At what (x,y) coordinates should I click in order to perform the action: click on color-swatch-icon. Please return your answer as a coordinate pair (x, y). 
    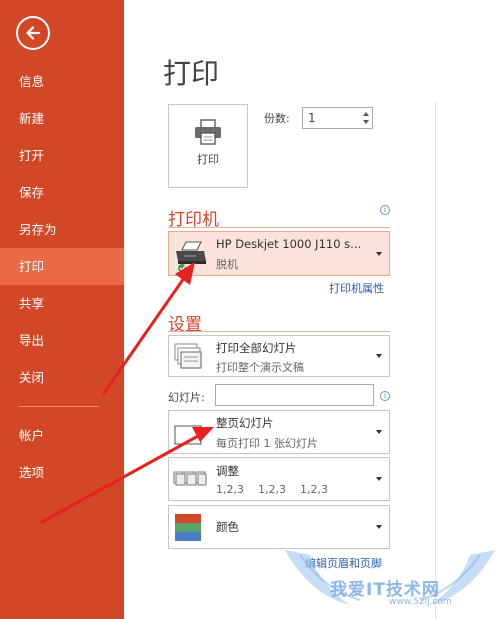
    Looking at the image, I should click on (188, 527).